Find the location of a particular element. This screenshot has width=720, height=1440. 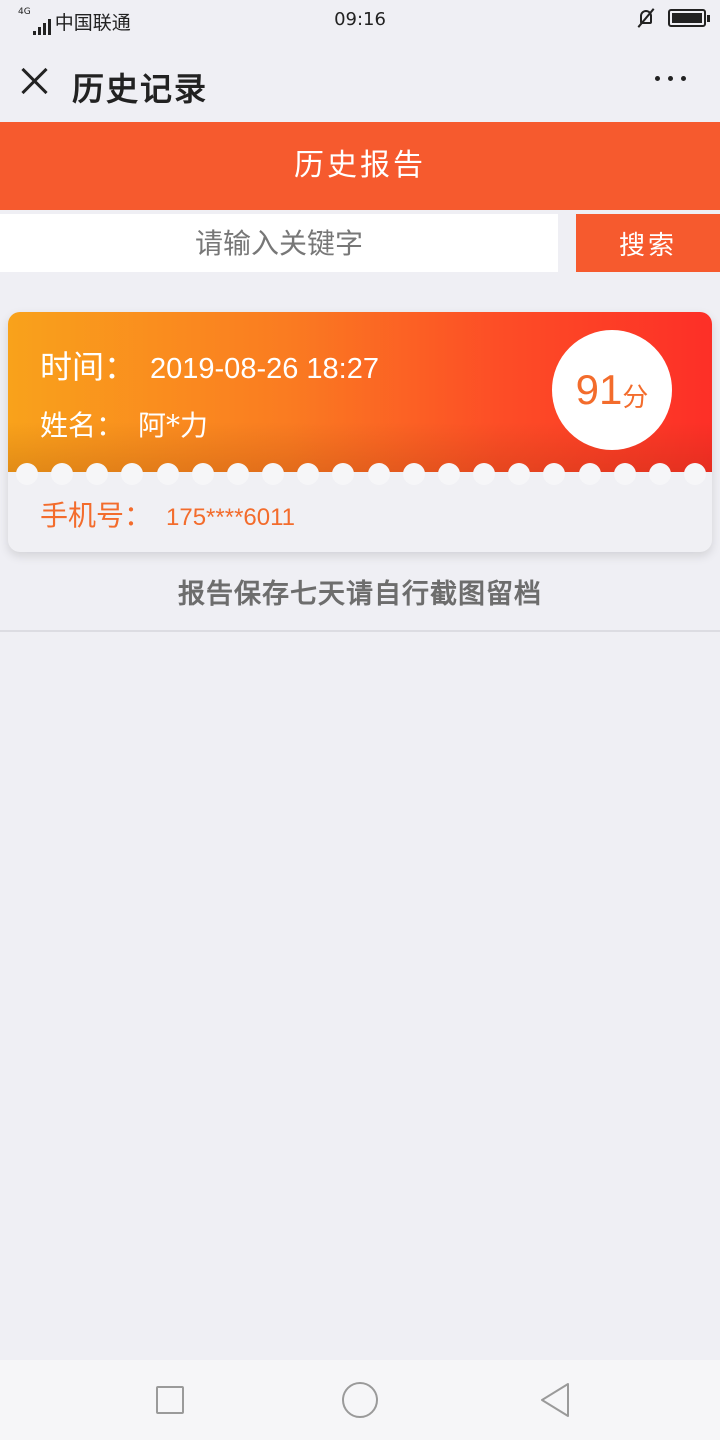

close-icon is located at coordinates (35, 81).